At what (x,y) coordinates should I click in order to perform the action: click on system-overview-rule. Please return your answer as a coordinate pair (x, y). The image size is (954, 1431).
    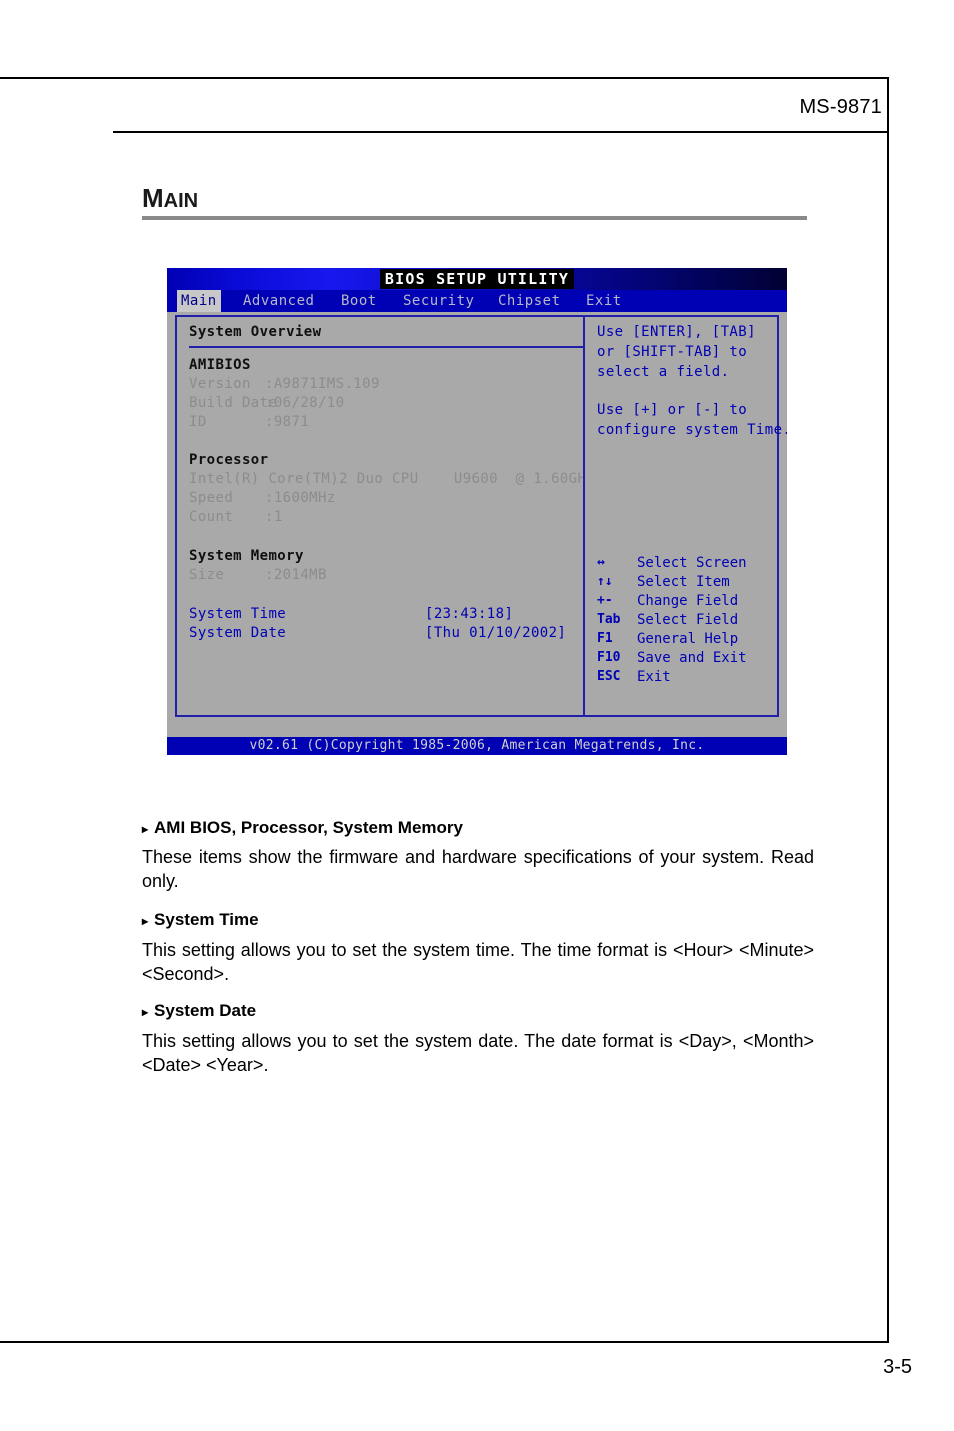
    Looking at the image, I should click on (387, 347).